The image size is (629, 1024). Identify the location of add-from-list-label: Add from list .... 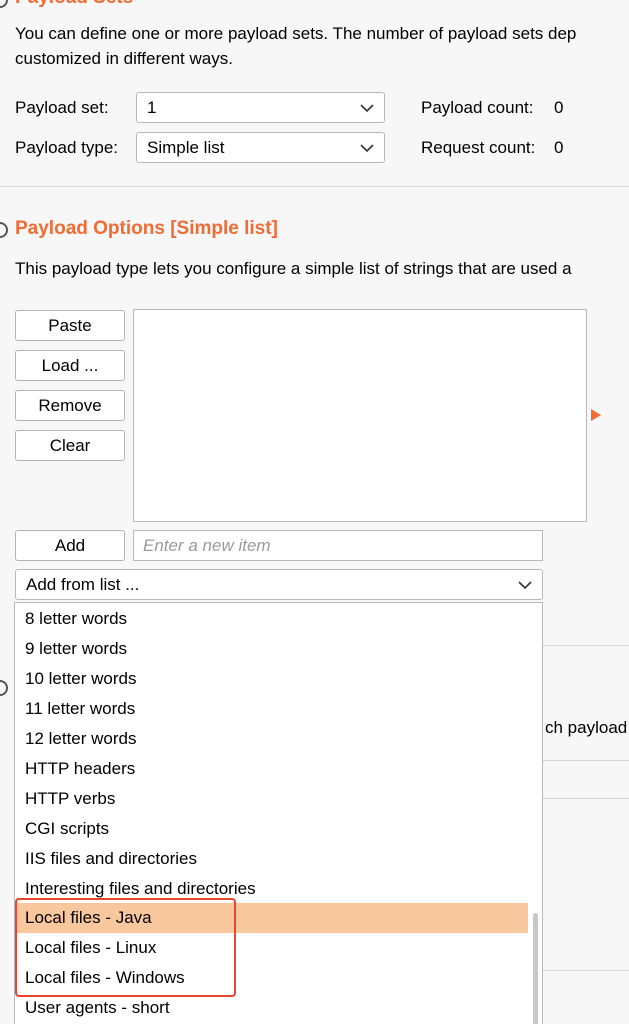
(83, 584).